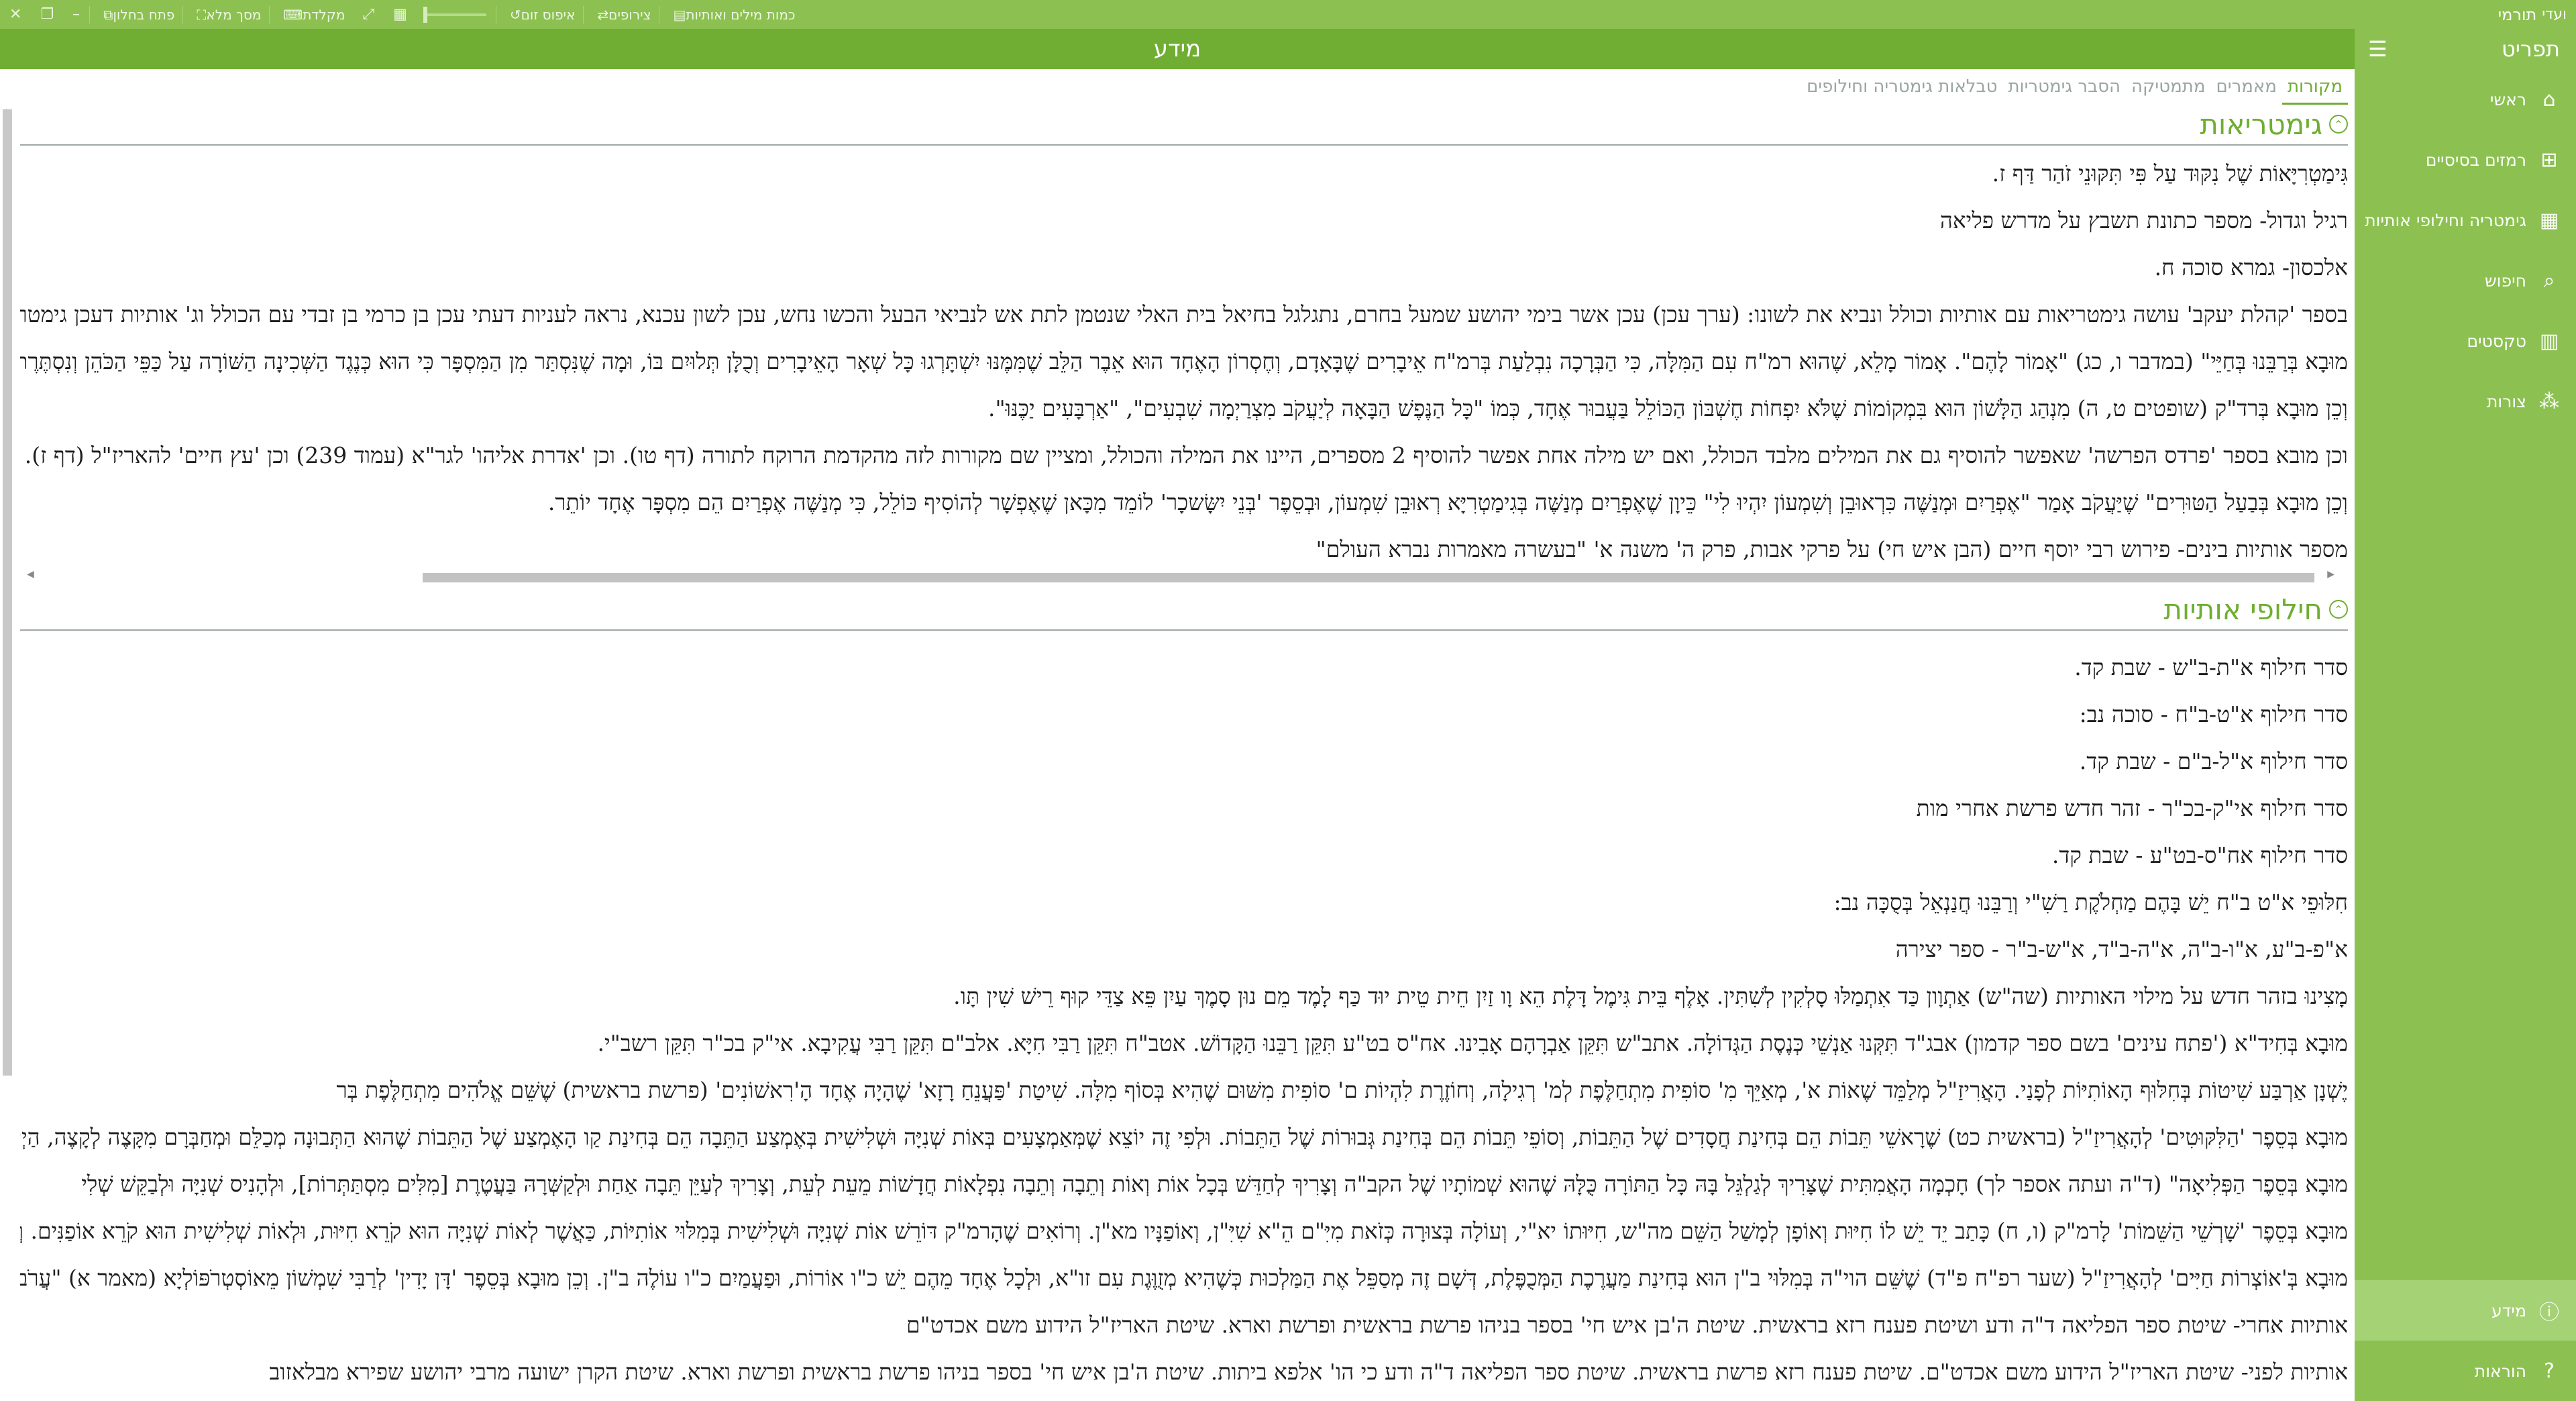  Describe the element at coordinates (539, 14) in the screenshot. I see `reset-zoom-button: ↺ איפוס זום` at that location.